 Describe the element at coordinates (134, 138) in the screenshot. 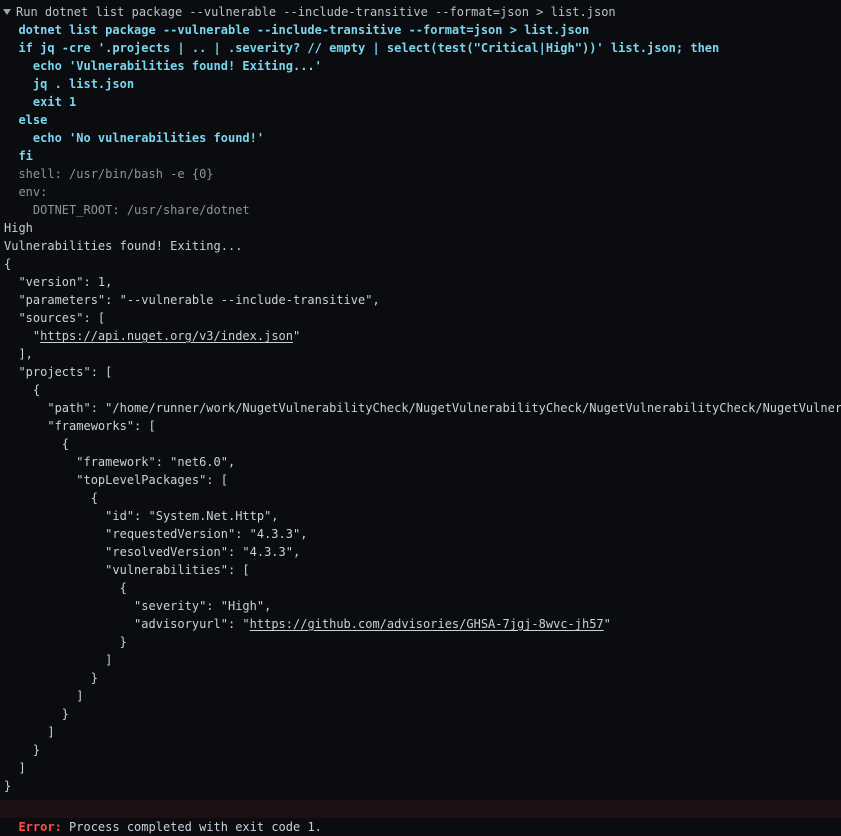

I see `command-line: echo 'No vulnerabilities found!'` at that location.